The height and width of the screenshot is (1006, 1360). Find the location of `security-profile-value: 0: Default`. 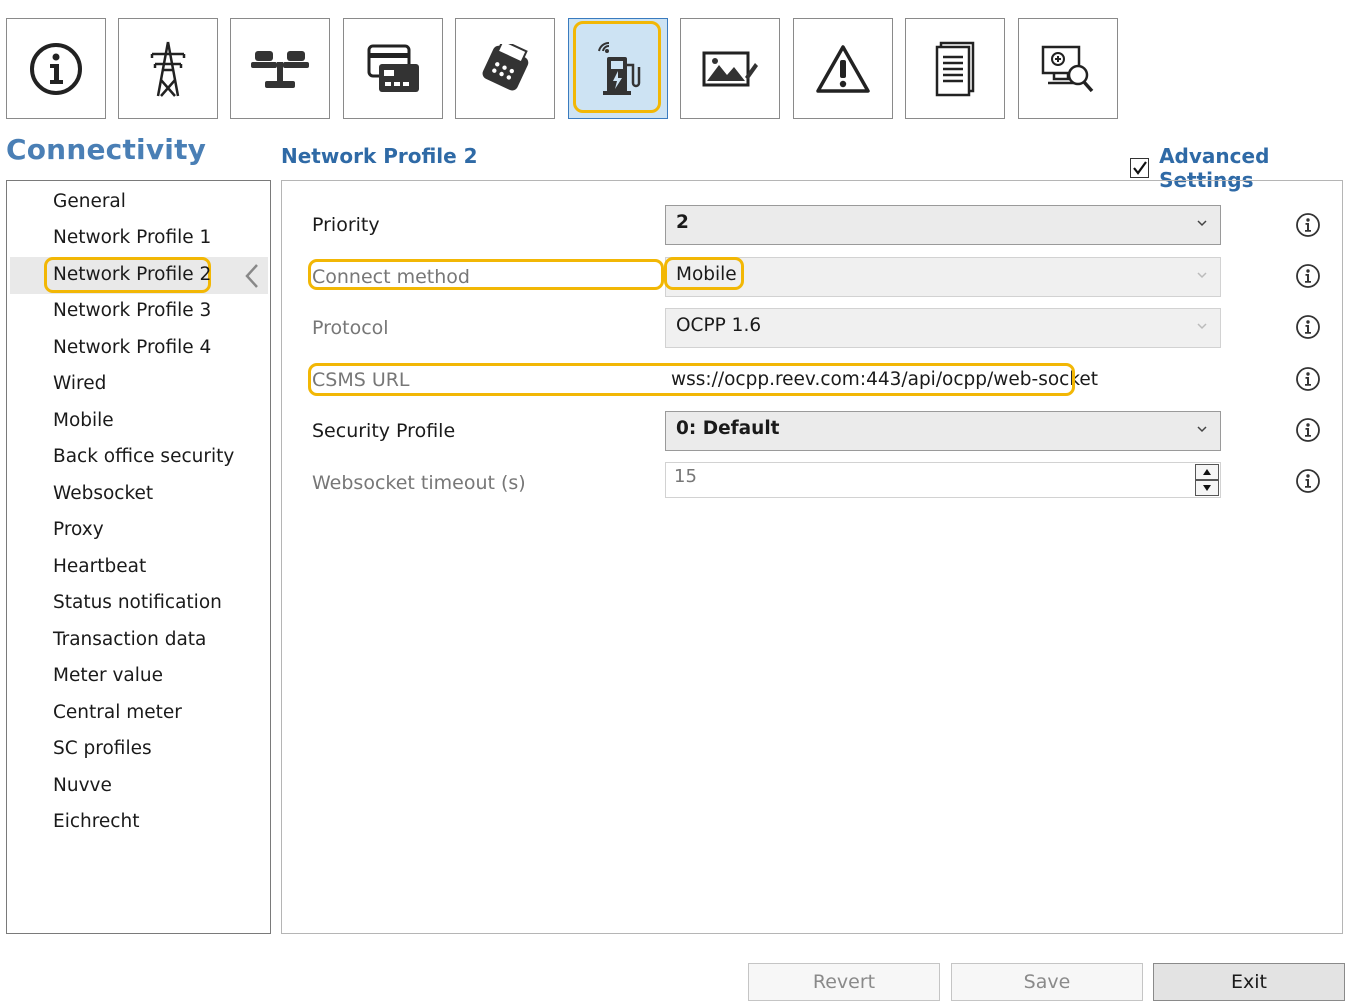

security-profile-value: 0: Default is located at coordinates (728, 428).